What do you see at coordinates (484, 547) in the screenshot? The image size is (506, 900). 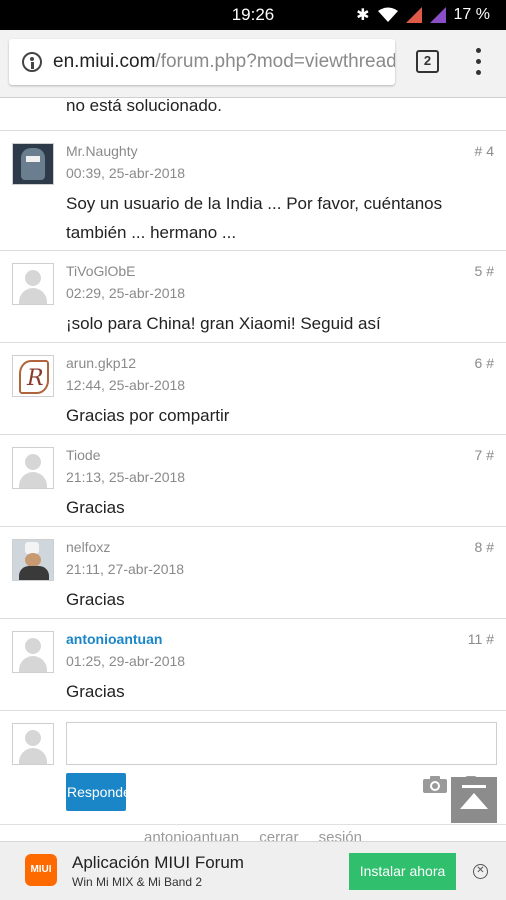 I see `post-number: 8 #` at bounding box center [484, 547].